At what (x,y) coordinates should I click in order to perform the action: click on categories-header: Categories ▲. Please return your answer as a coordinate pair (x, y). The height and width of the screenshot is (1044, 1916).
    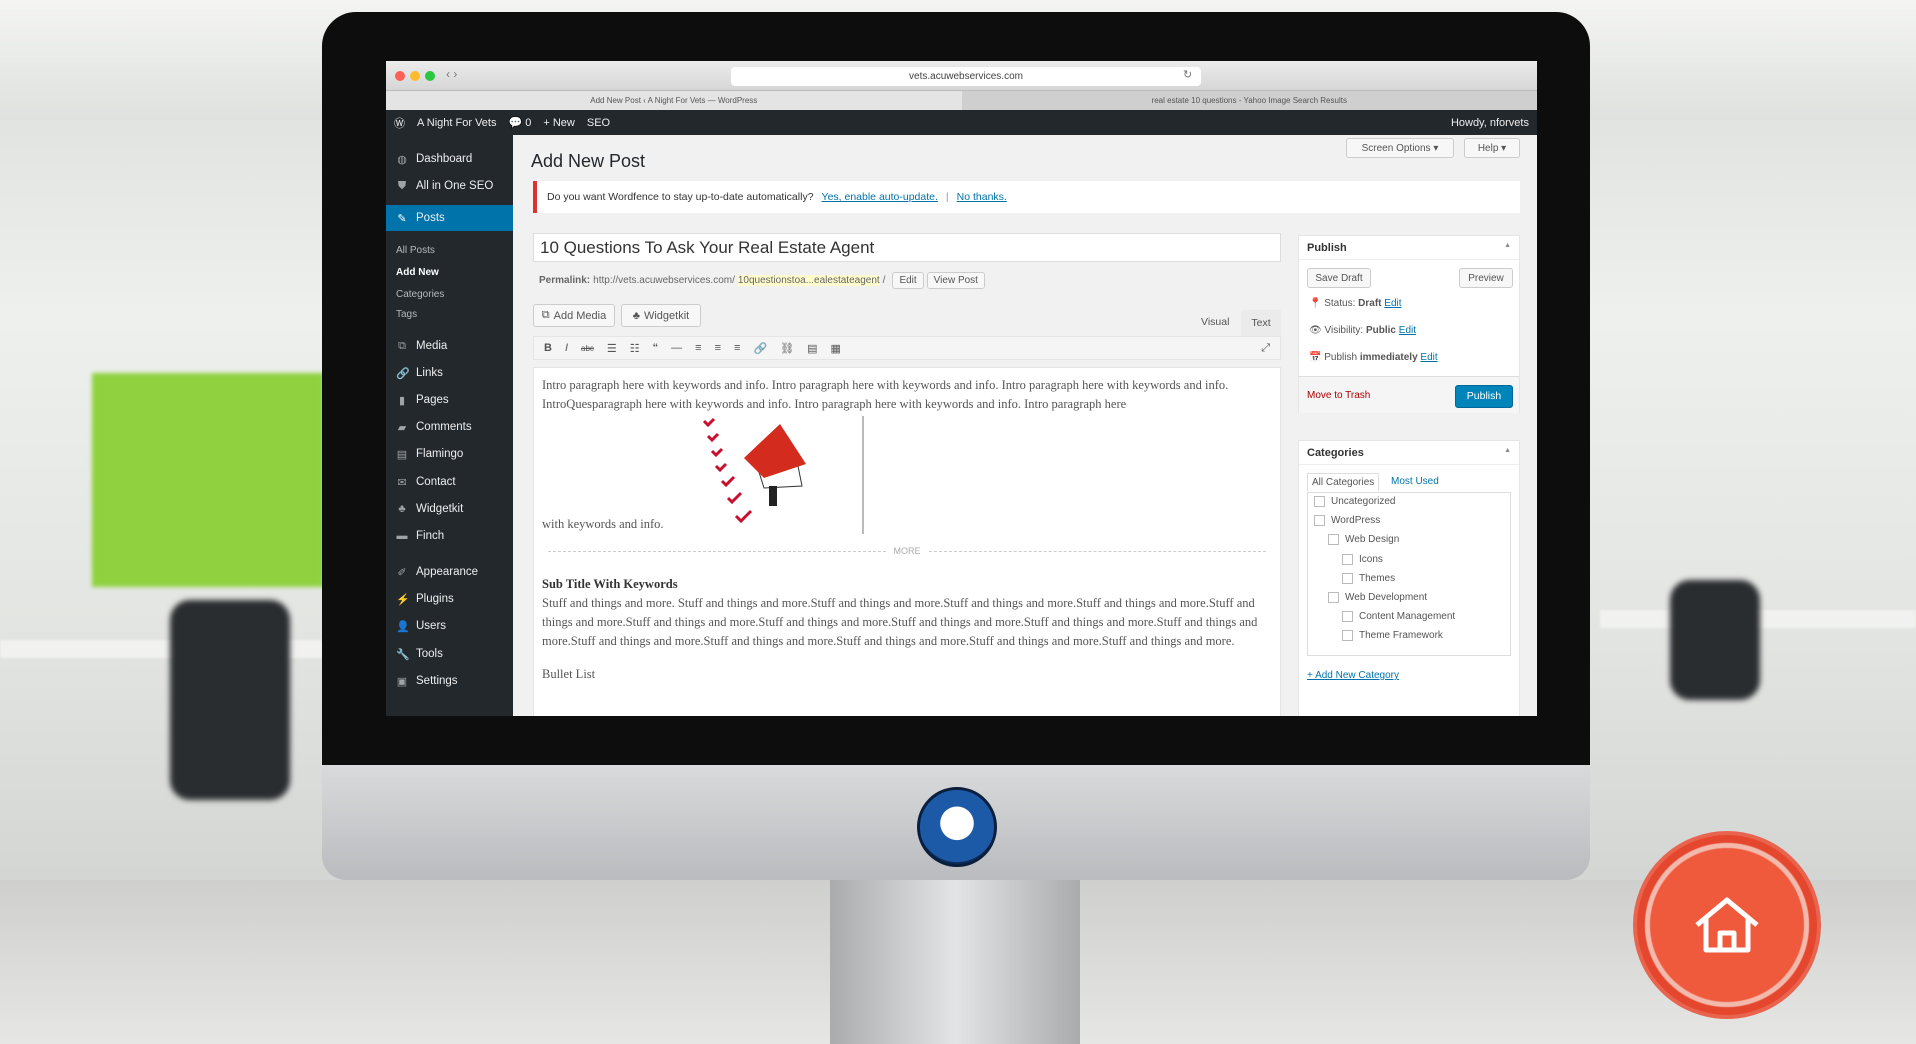
    Looking at the image, I should click on (1409, 453).